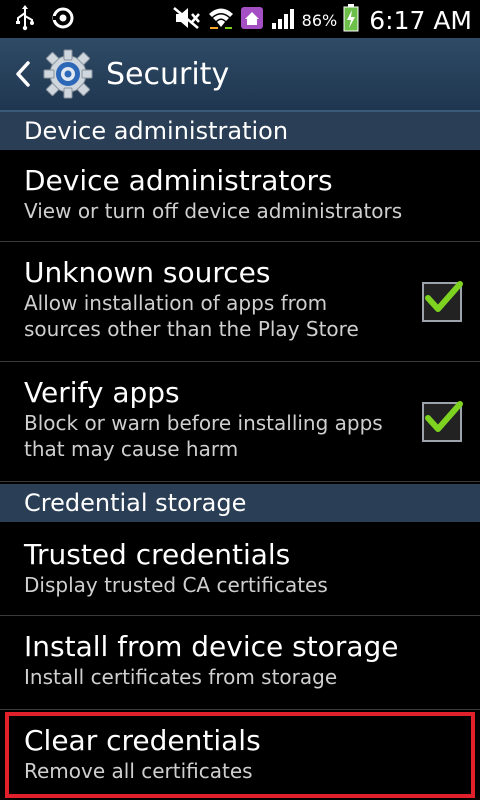 The image size is (480, 800). Describe the element at coordinates (187, 20) in the screenshot. I see `mute-icon` at that location.